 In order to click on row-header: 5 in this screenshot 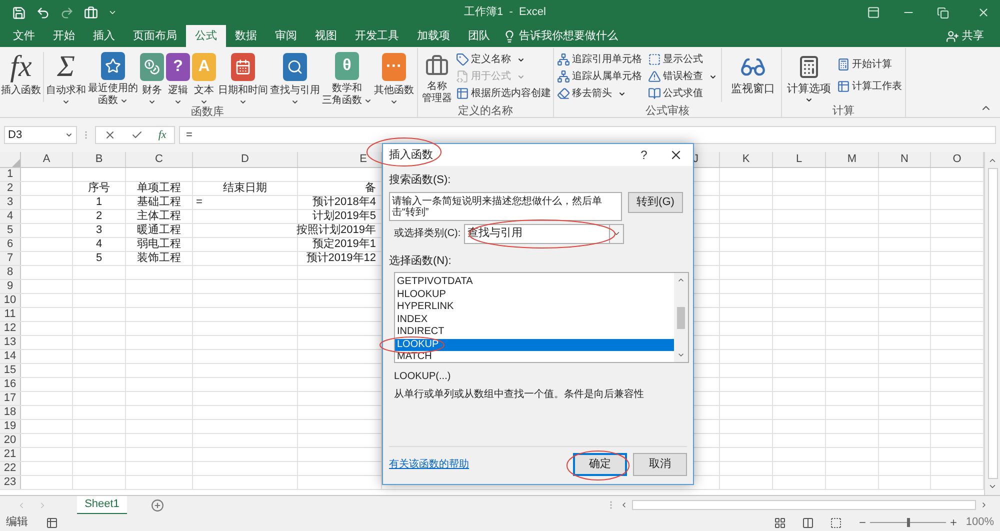, I will do `click(10, 230)`.